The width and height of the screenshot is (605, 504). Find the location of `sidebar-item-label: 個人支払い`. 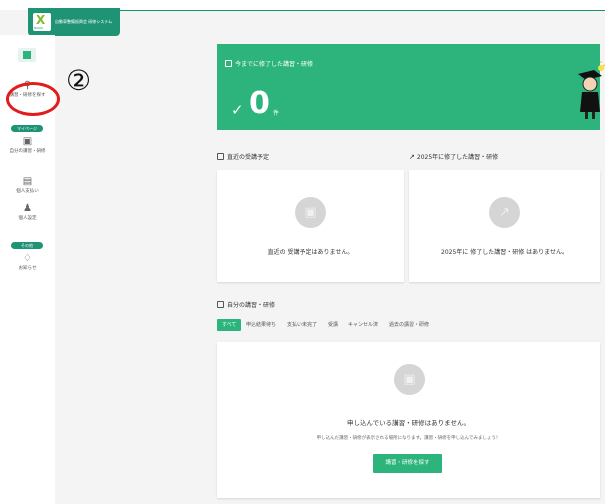

sidebar-item-label: 個人支払い is located at coordinates (27, 191).